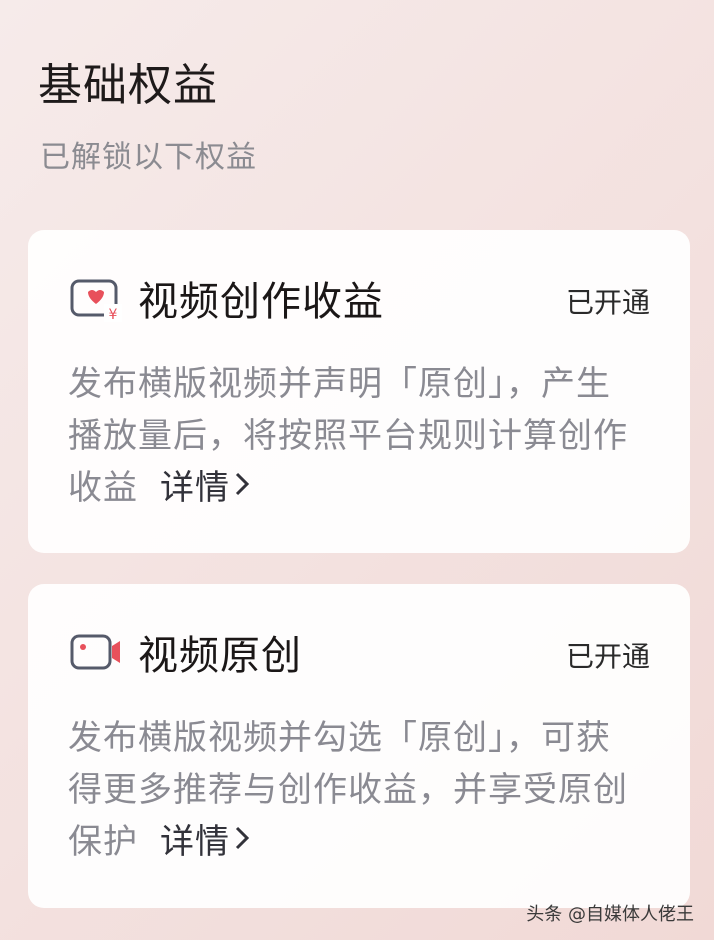 Image resolution: width=714 pixels, height=940 pixels. I want to click on video-revenue-icon: ¥, so click(96, 300).